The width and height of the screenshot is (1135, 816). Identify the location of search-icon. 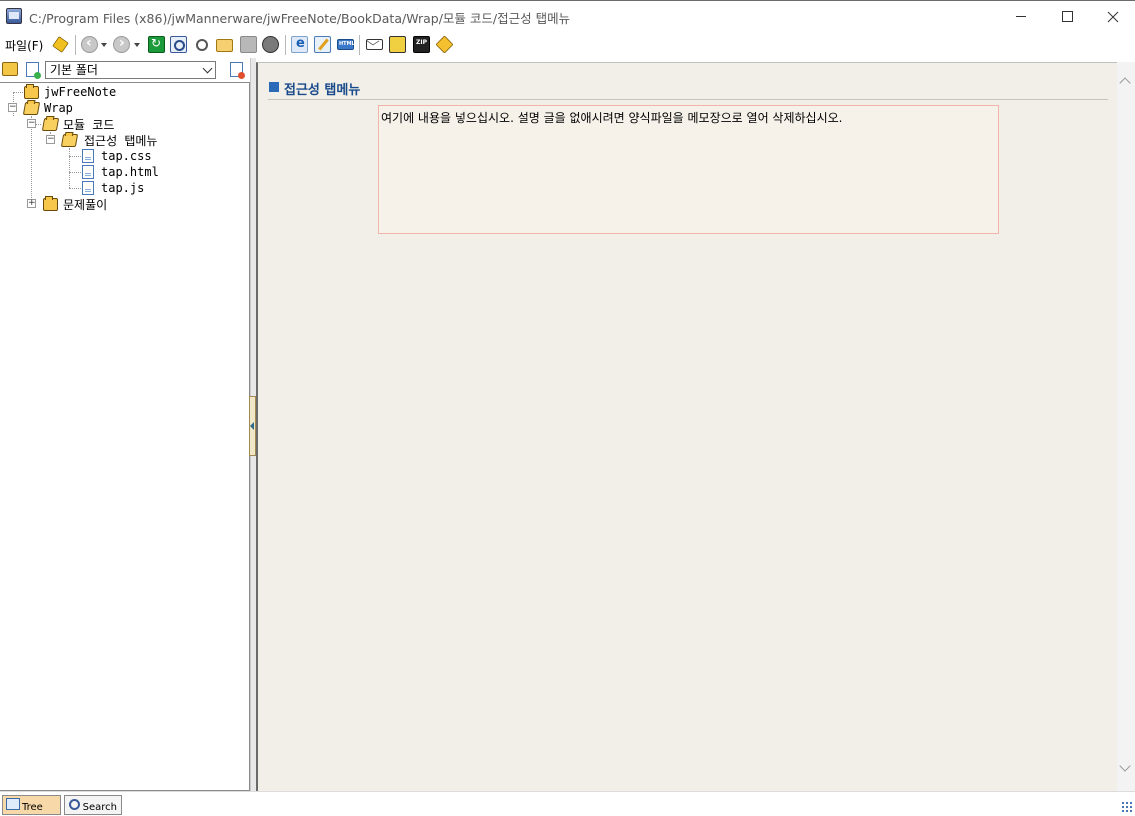
(74, 804).